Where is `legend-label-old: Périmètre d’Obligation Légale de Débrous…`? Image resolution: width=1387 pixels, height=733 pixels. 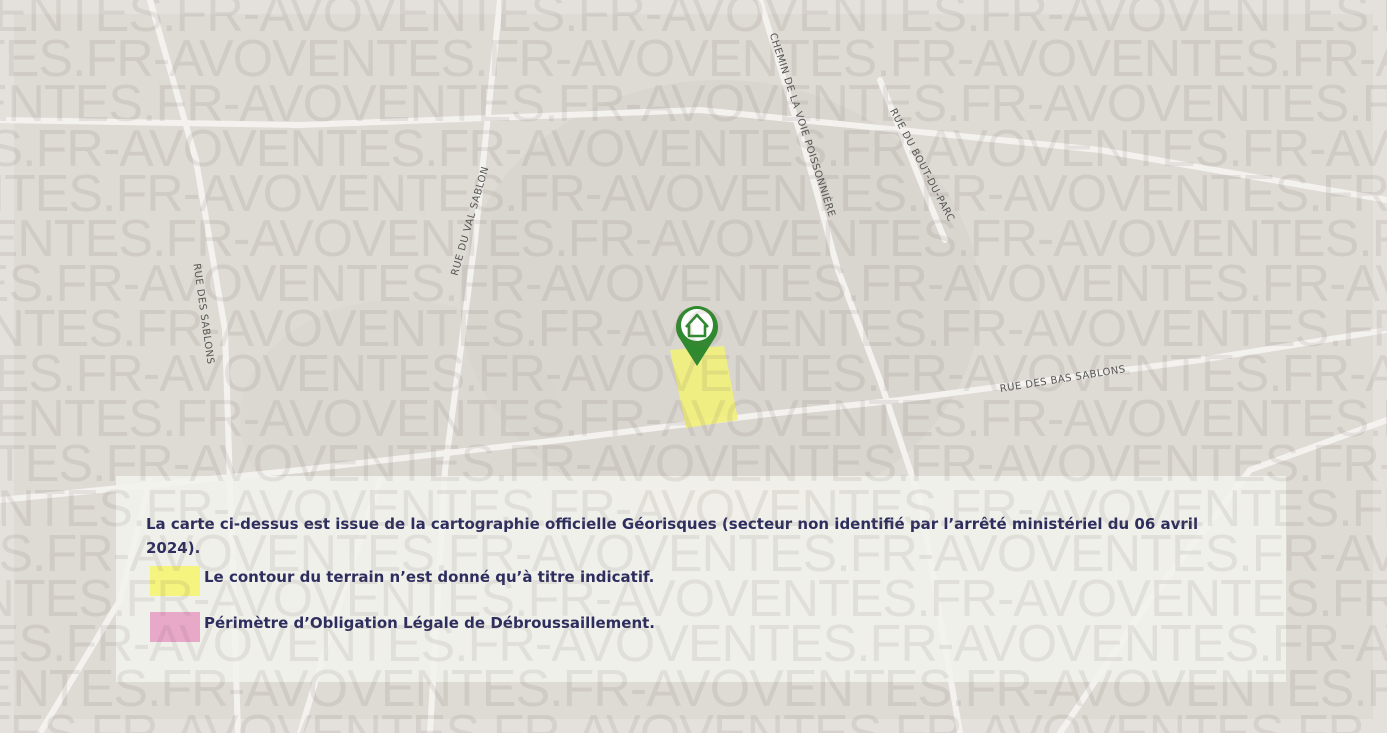
legend-label-old: Périmètre d’Obligation Légale de Débrous… is located at coordinates (429, 623).